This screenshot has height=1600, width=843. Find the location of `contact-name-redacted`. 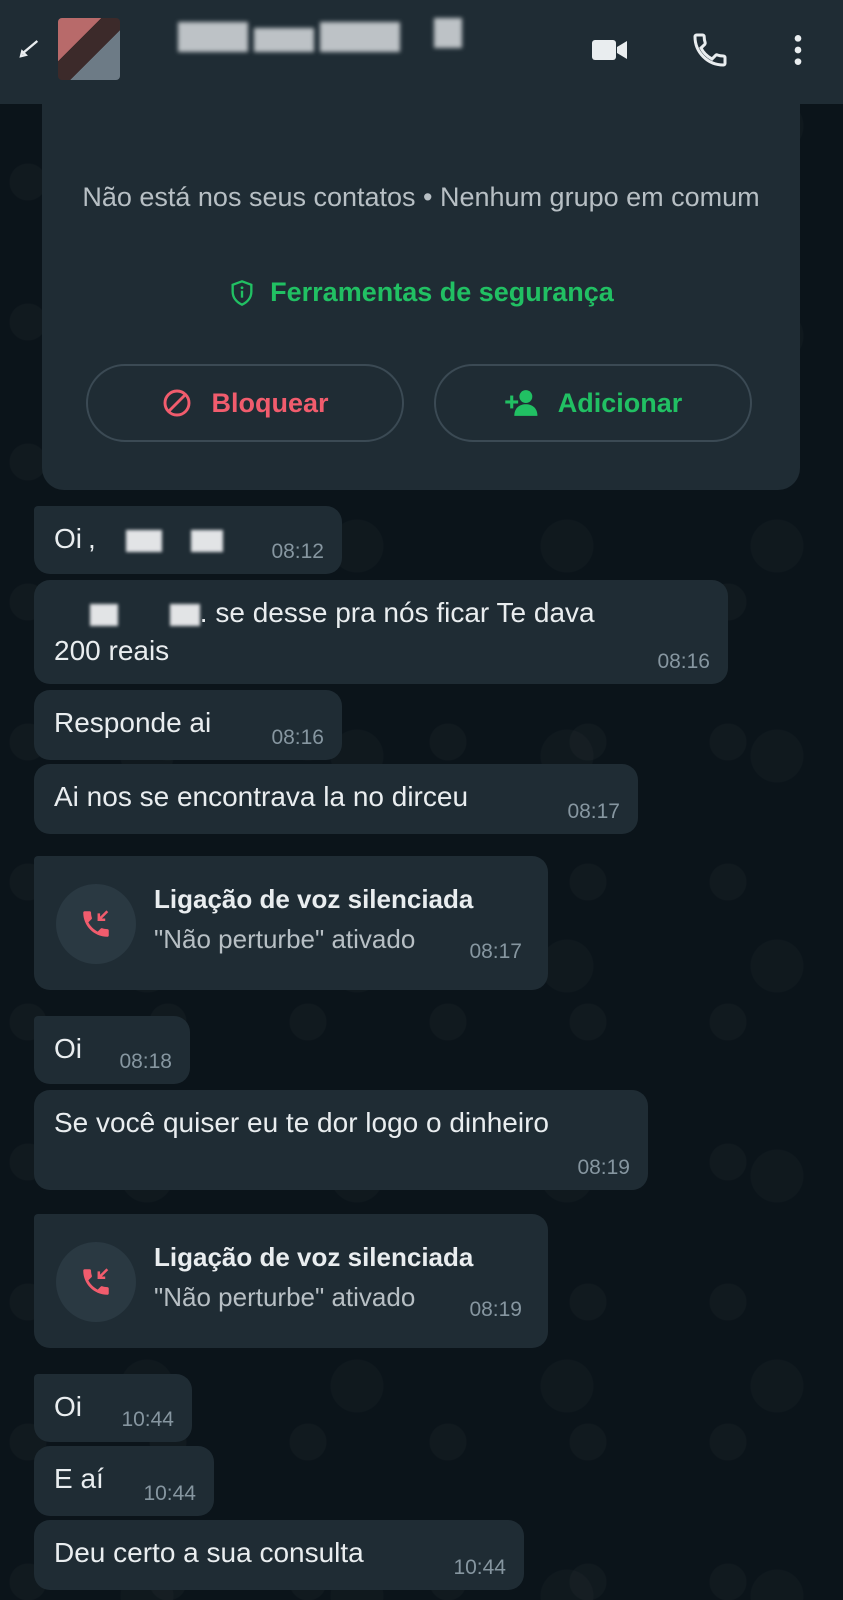

contact-name-redacted is located at coordinates (320, 35).